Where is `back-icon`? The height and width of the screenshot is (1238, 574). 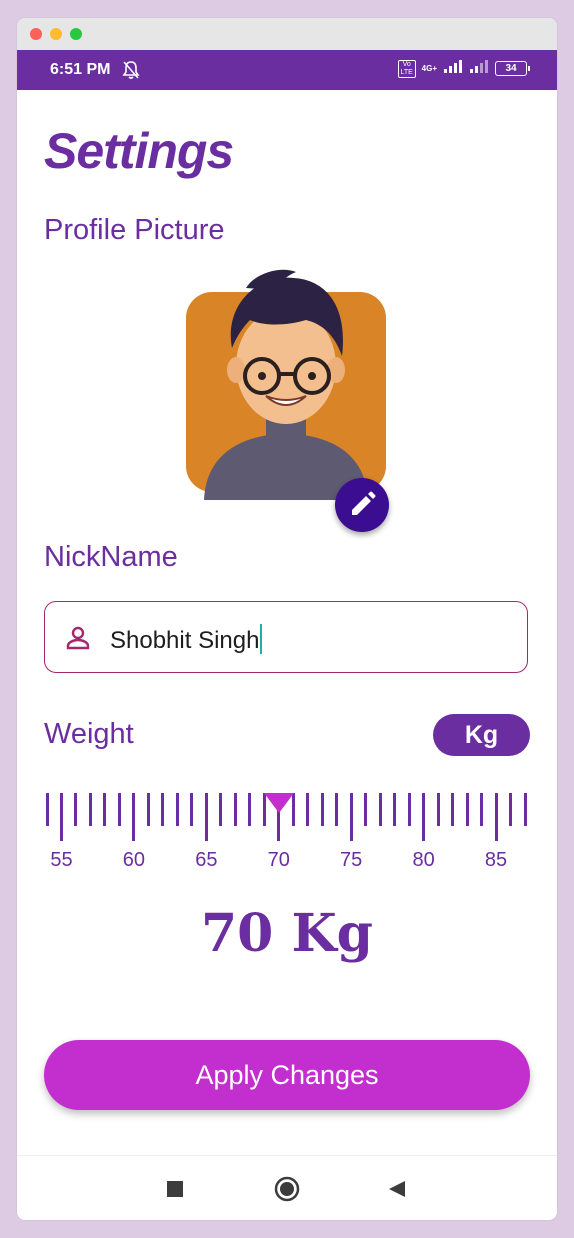 back-icon is located at coordinates (397, 1191).